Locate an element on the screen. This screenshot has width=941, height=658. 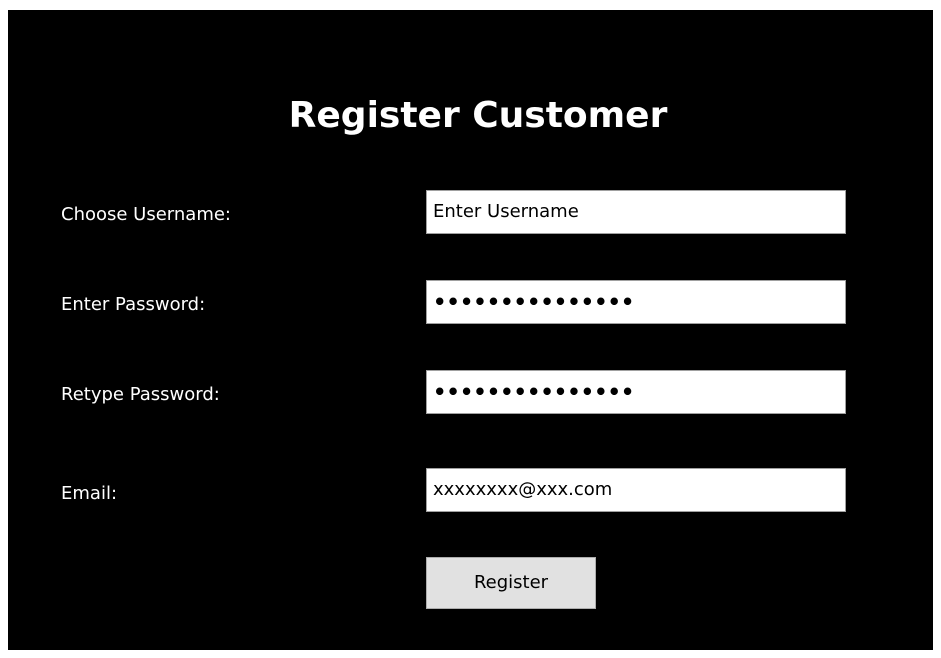
register-button: Register is located at coordinates (511, 583).